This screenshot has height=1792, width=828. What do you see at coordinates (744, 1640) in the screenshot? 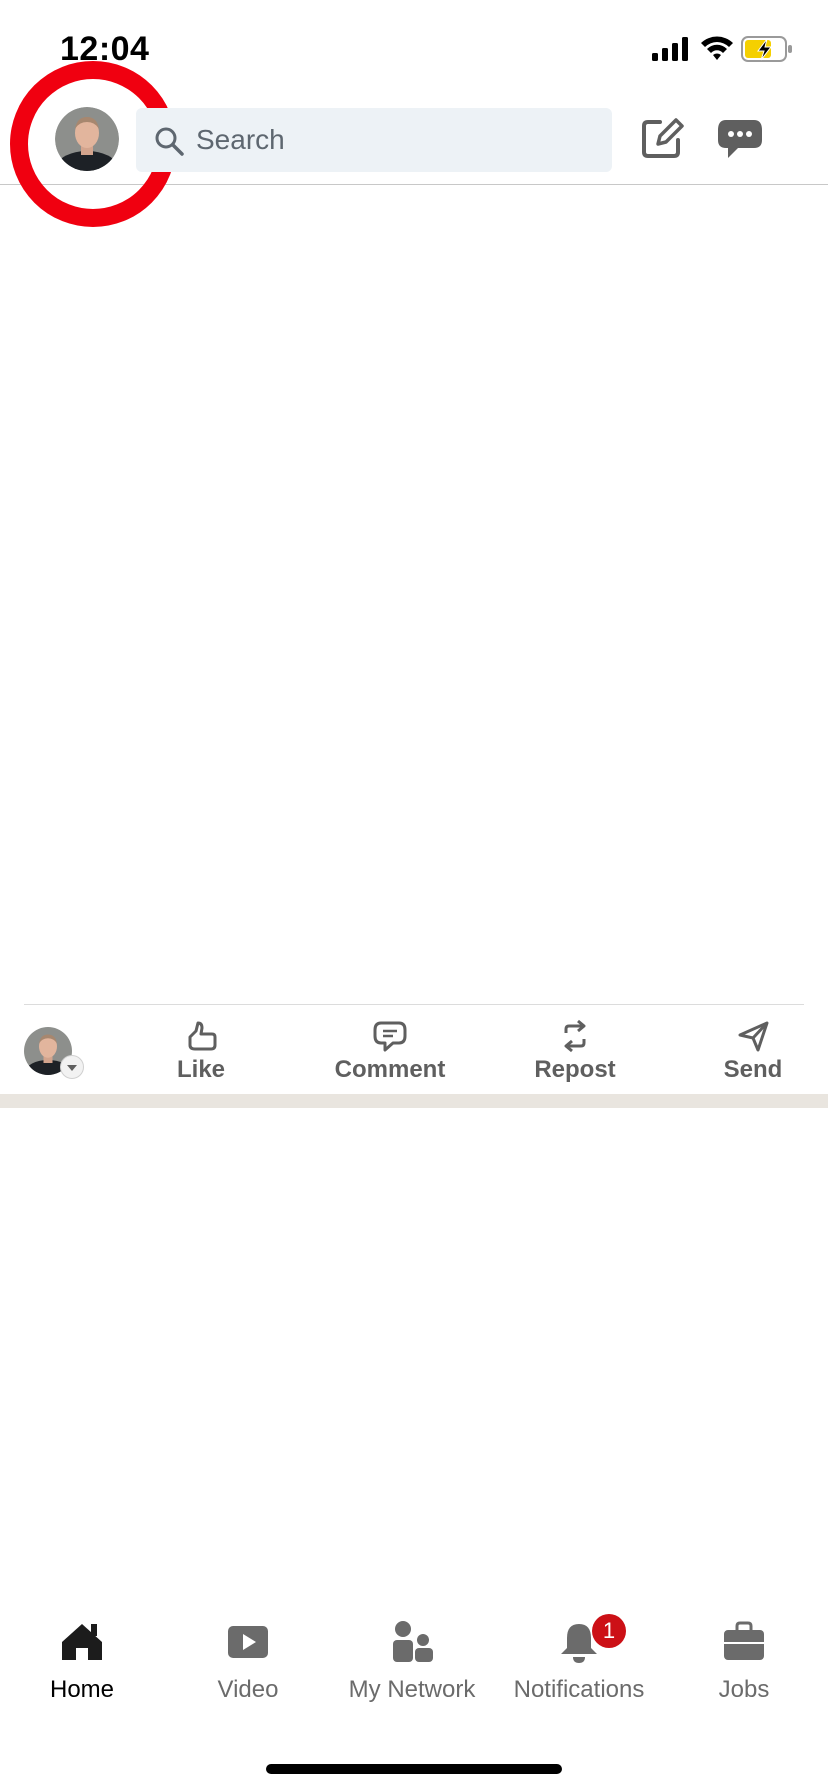
I see `briefcase-icon` at bounding box center [744, 1640].